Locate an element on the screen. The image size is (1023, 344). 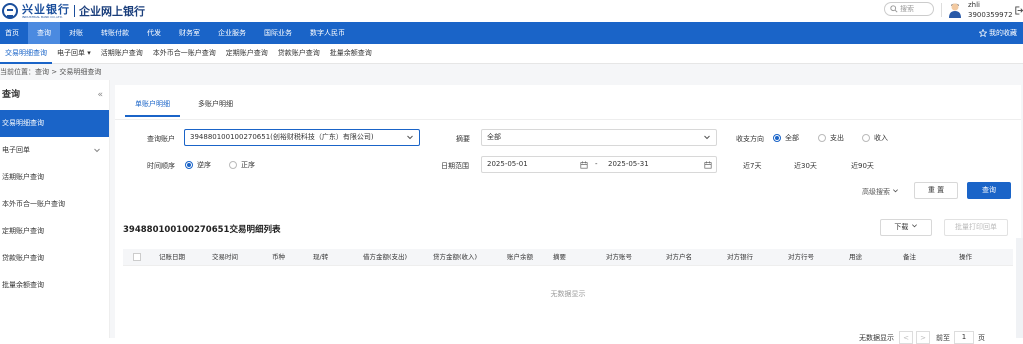
direction-out-radio: 支出 is located at coordinates (831, 138).